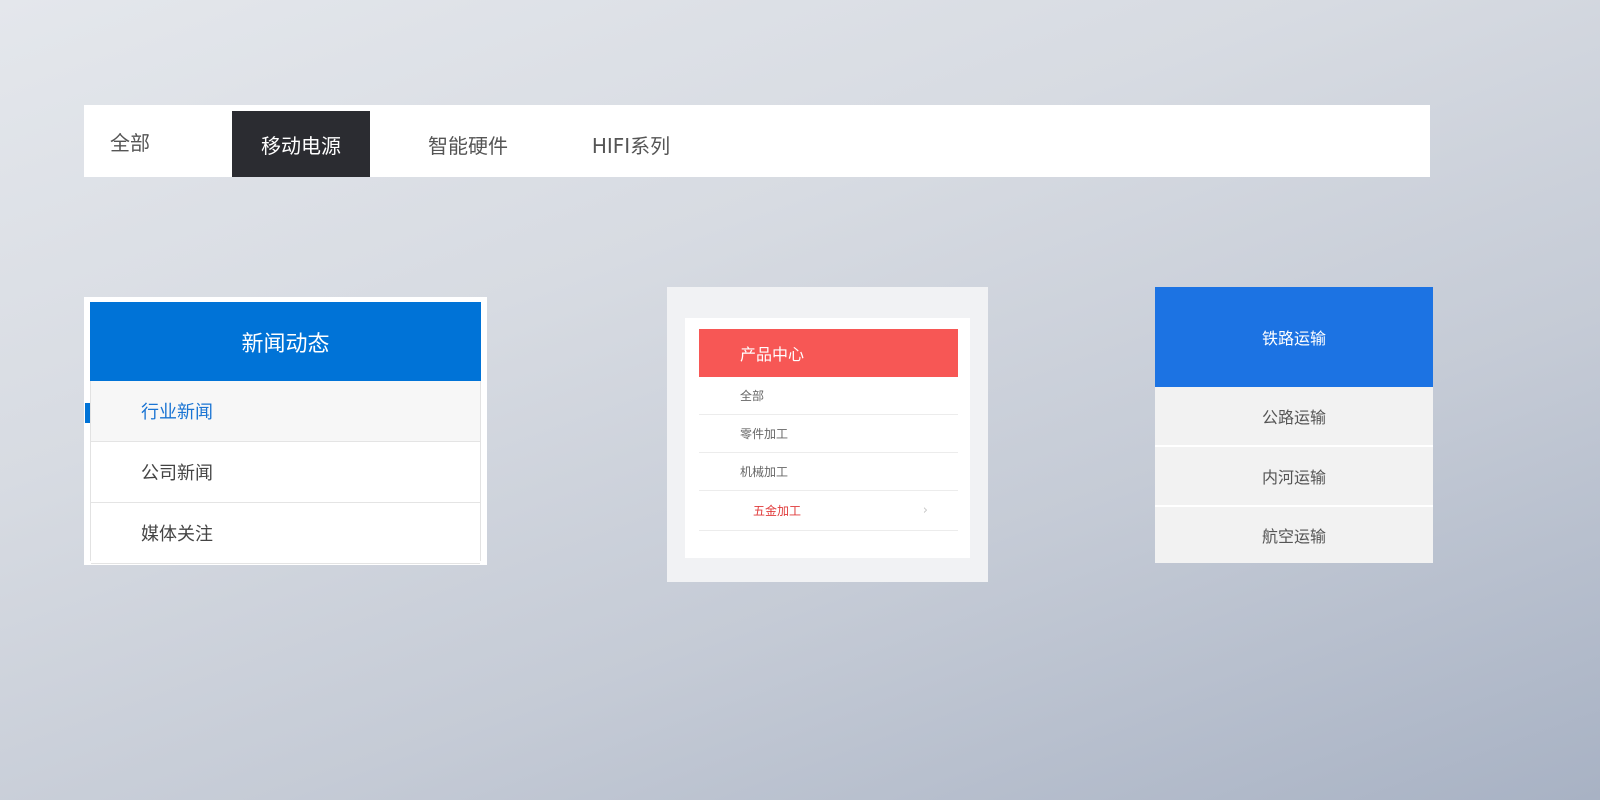  Describe the element at coordinates (764, 472) in the screenshot. I see `product-item-label: 机械加工` at that location.